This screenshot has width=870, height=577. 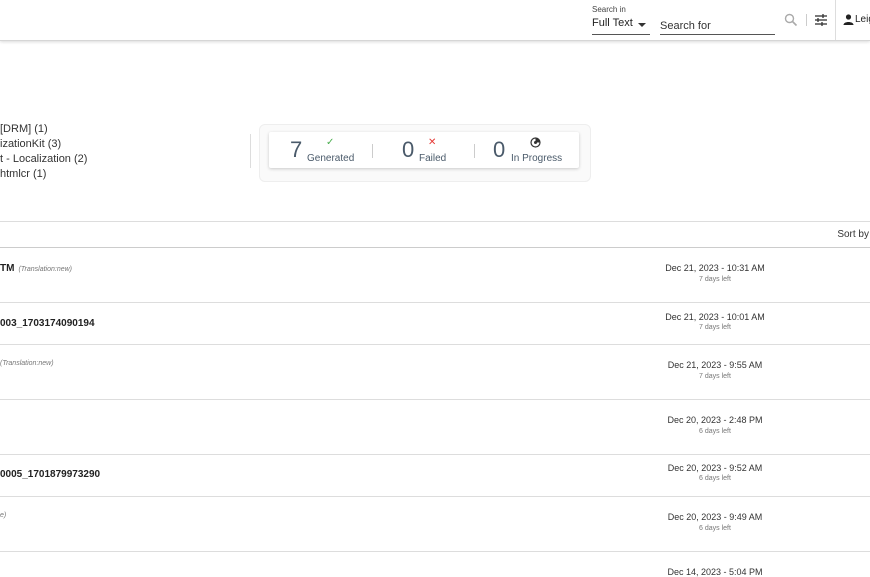 What do you see at coordinates (535, 142) in the screenshot?
I see `spinner-icon` at bounding box center [535, 142].